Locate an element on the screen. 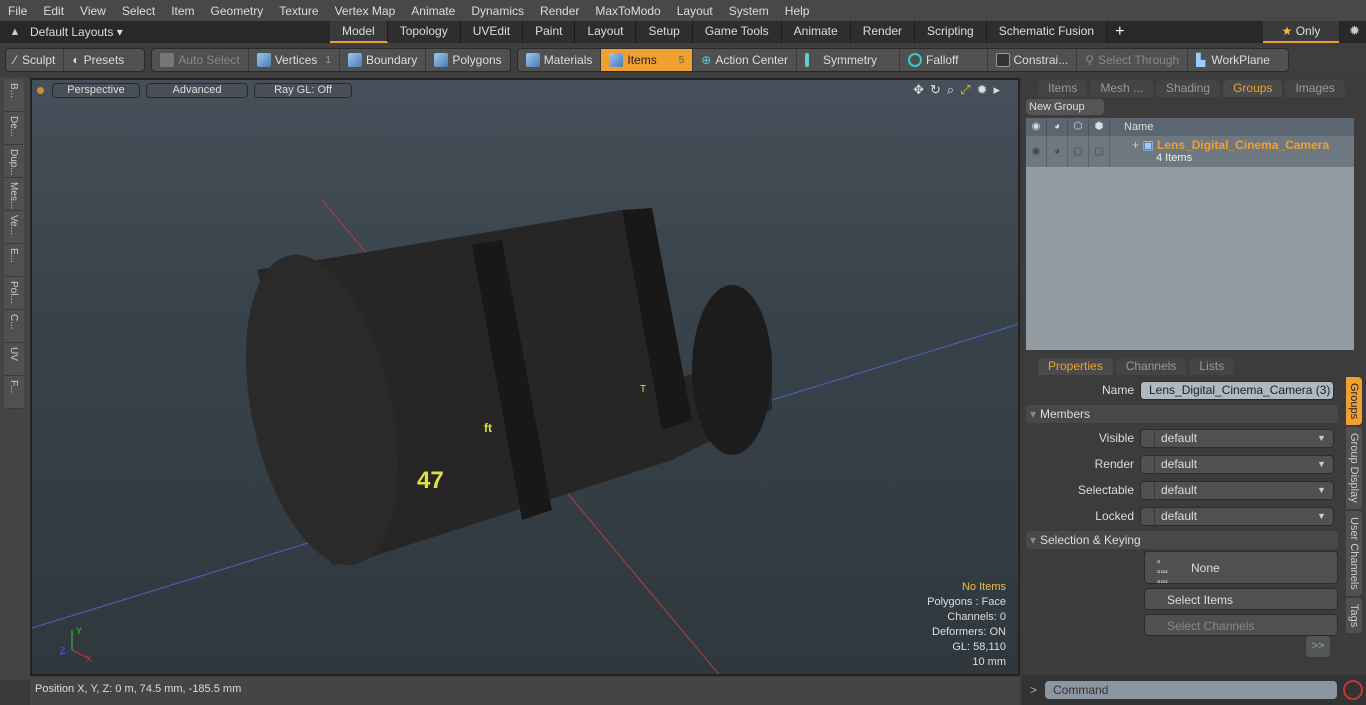 The image size is (1366, 705). zoom-icon: ⌕ is located at coordinates (950, 90).